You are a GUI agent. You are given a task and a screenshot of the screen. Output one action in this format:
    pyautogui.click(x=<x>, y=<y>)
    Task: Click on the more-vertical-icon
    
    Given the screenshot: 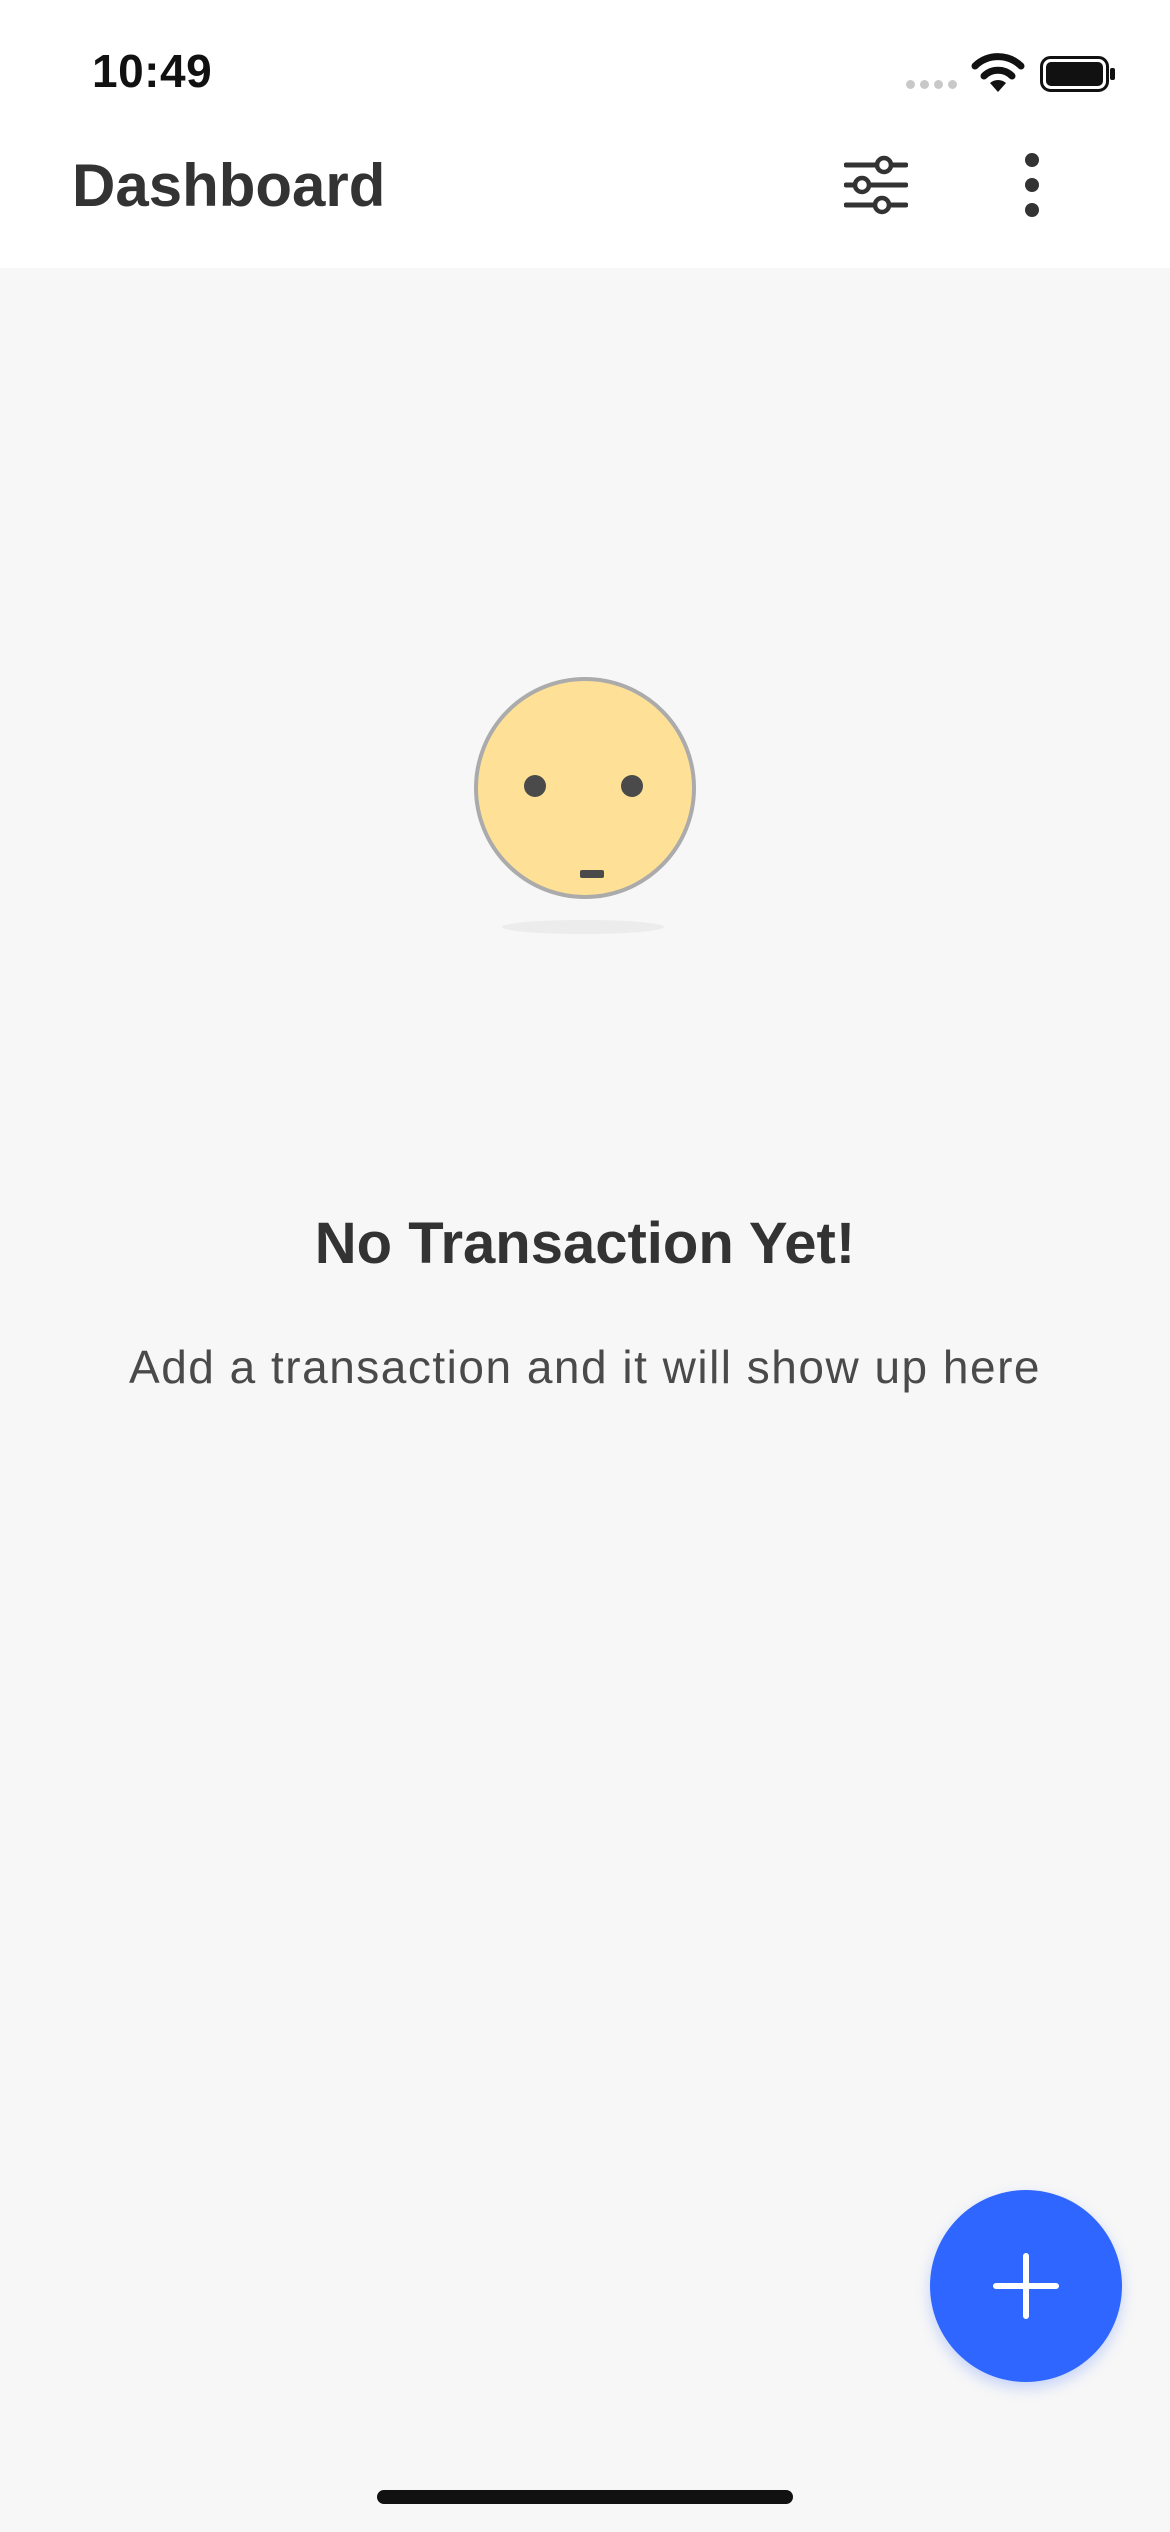 What is the action you would take?
    pyautogui.click(x=1032, y=185)
    